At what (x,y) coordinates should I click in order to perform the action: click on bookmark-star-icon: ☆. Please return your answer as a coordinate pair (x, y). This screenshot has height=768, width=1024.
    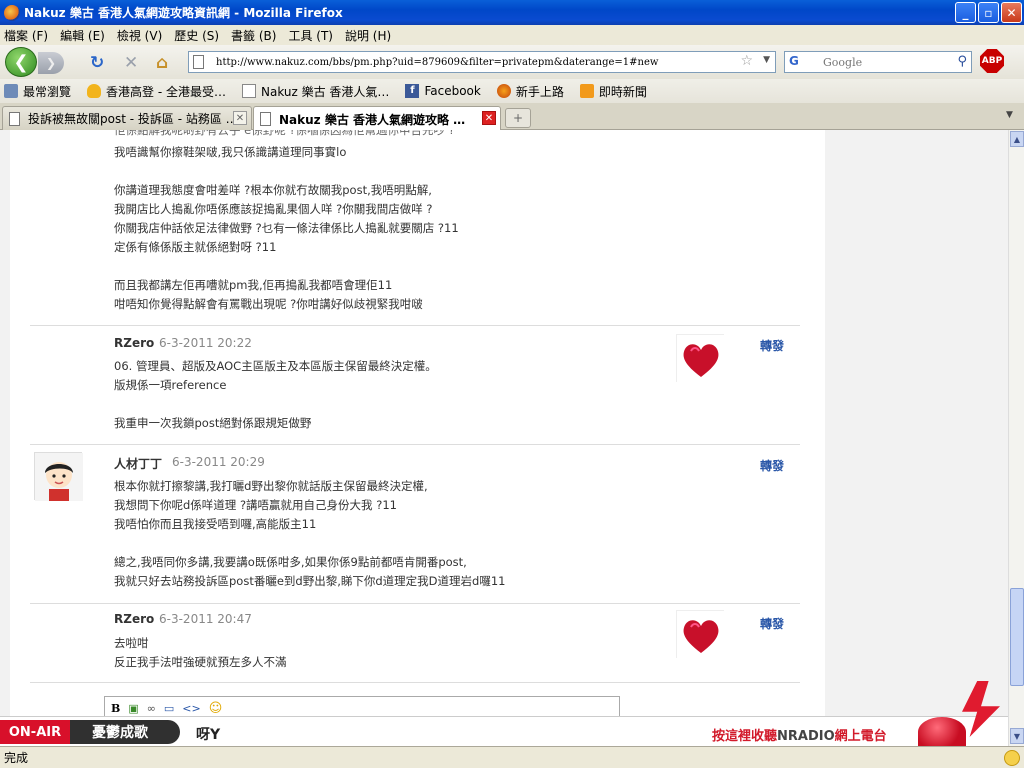
    Looking at the image, I should click on (746, 61).